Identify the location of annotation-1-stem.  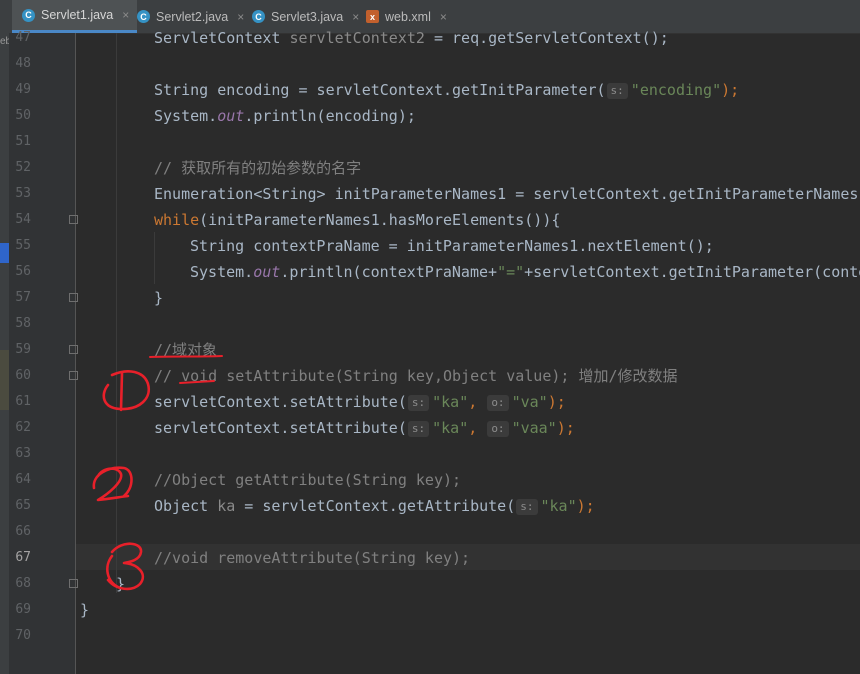
(121, 391).